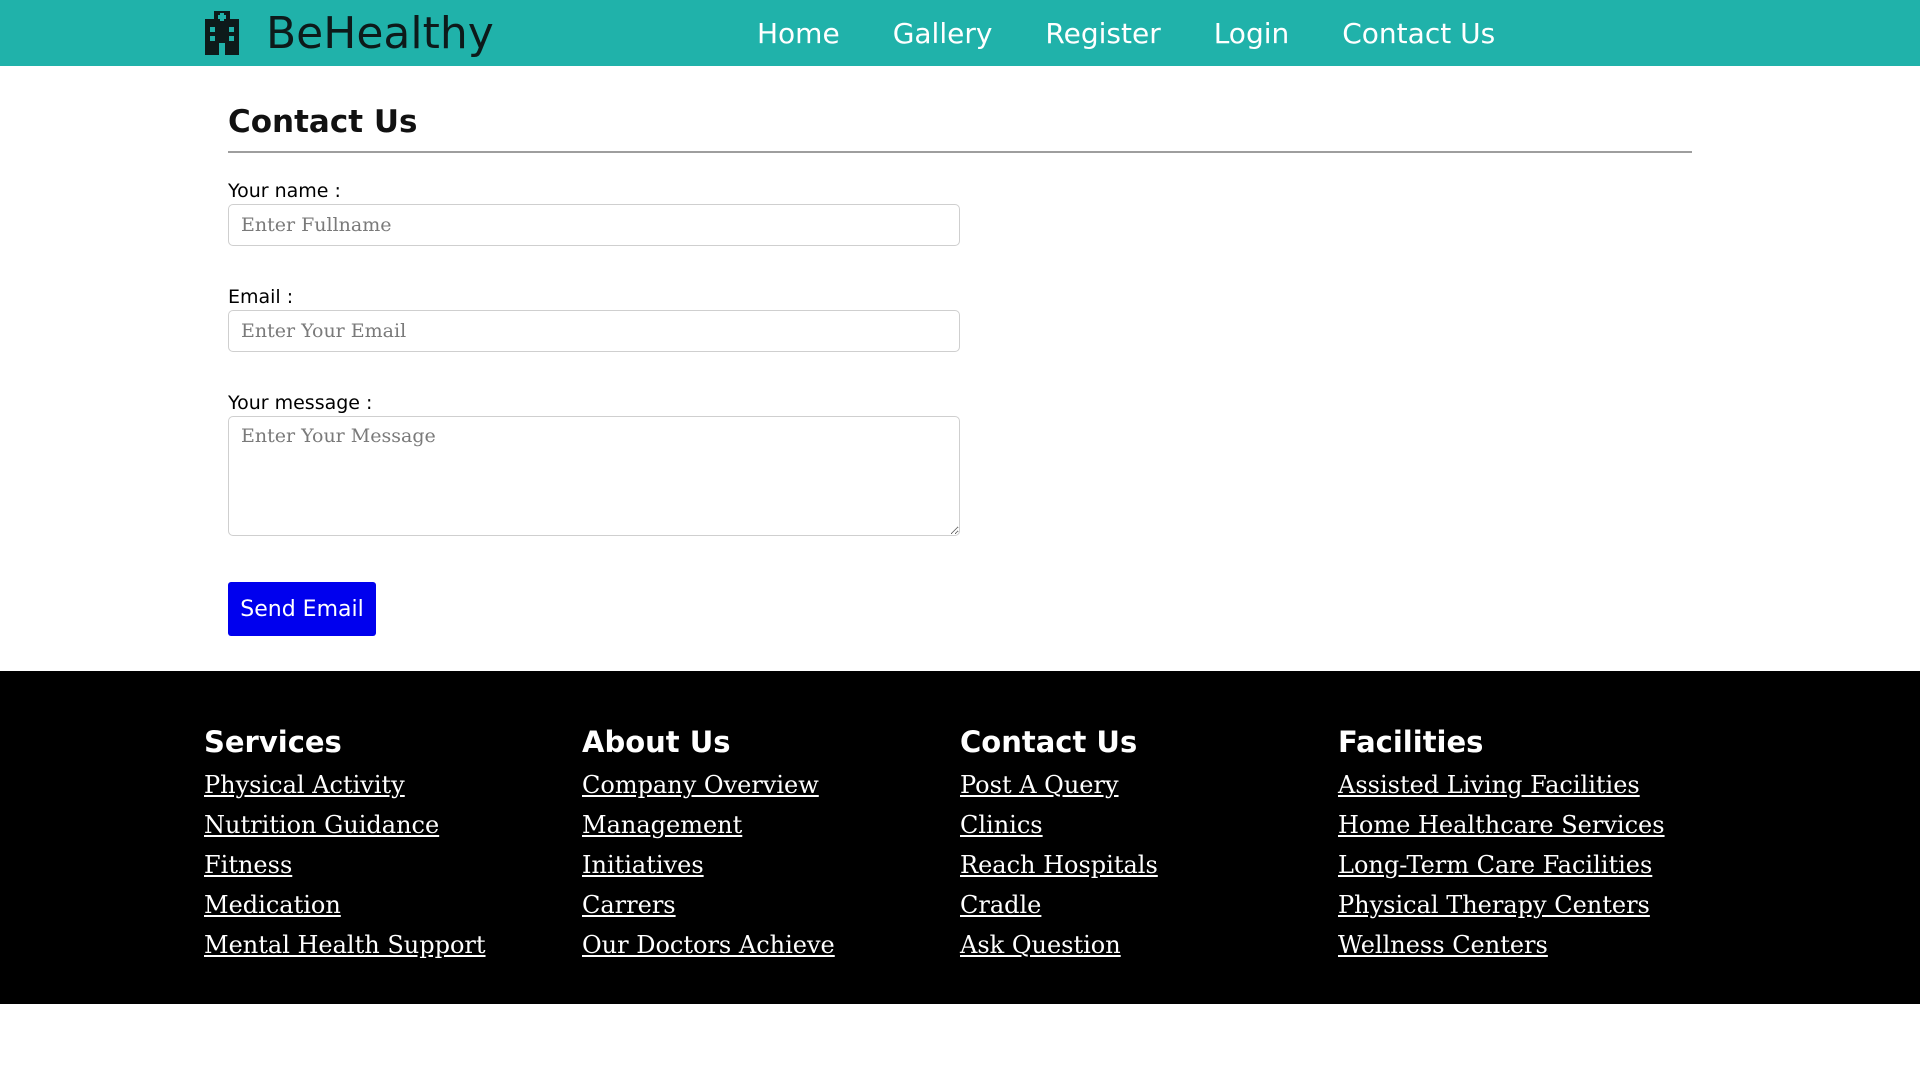  I want to click on email-input, so click(594, 331).